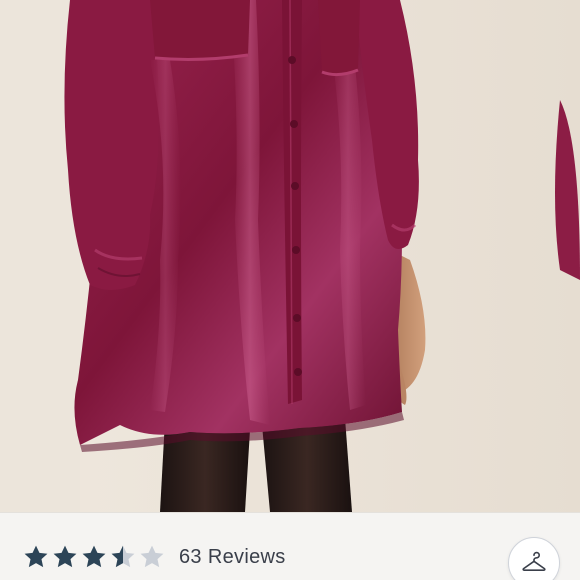 Image resolution: width=580 pixels, height=580 pixels. What do you see at coordinates (290, 546) in the screenshot?
I see `listing-action-bar: 63 Reviews` at bounding box center [290, 546].